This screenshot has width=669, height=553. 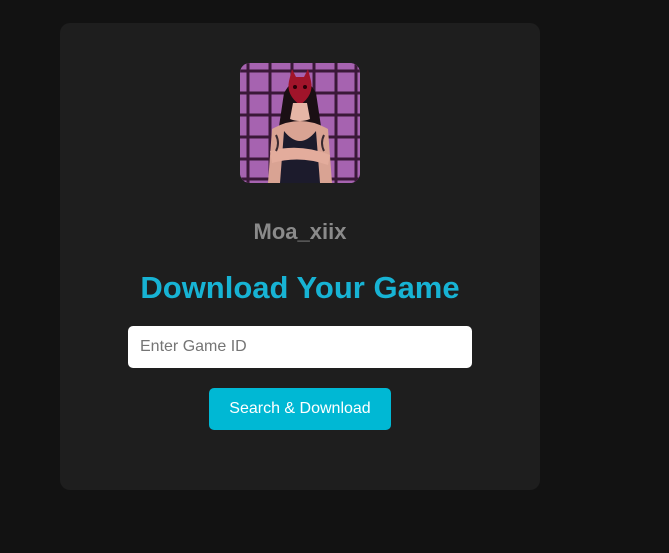 I want to click on page-title: Download Your Game, so click(x=300, y=287).